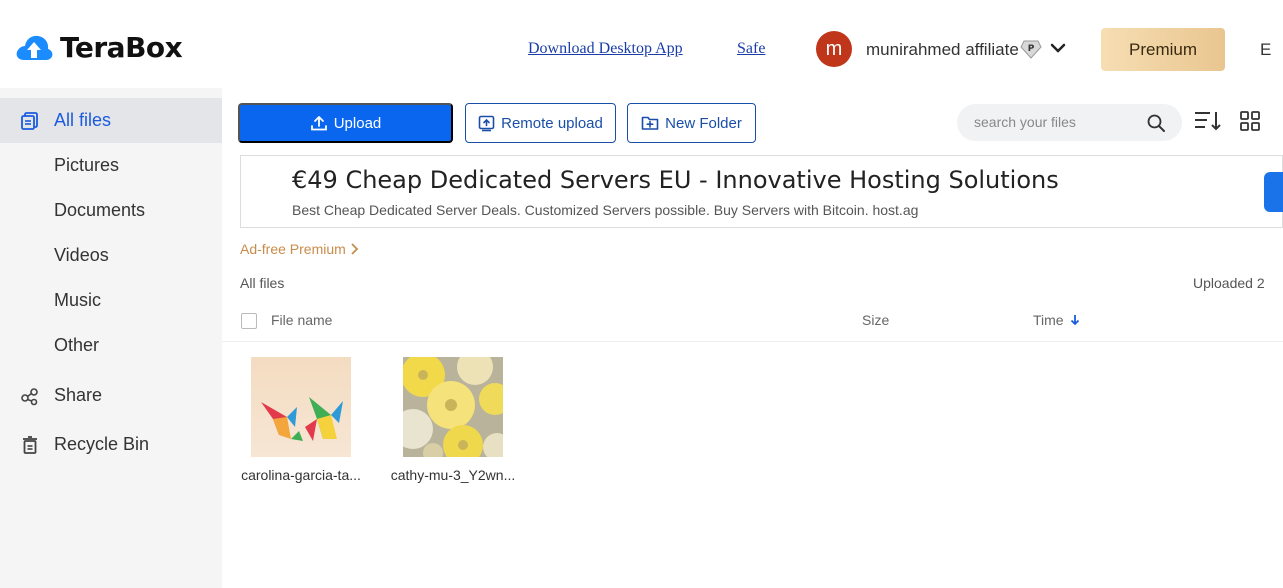  What do you see at coordinates (1229, 283) in the screenshot?
I see `uploaded-count: Uploaded 2` at bounding box center [1229, 283].